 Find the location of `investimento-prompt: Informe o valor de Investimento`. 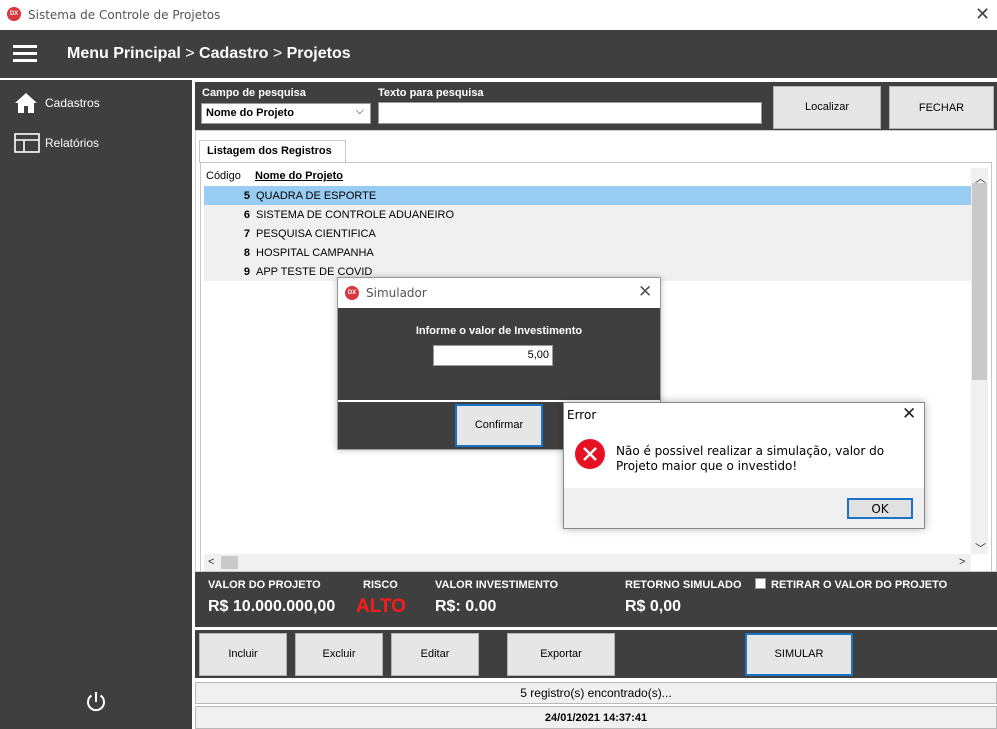

investimento-prompt: Informe o valor de Investimento is located at coordinates (499, 331).